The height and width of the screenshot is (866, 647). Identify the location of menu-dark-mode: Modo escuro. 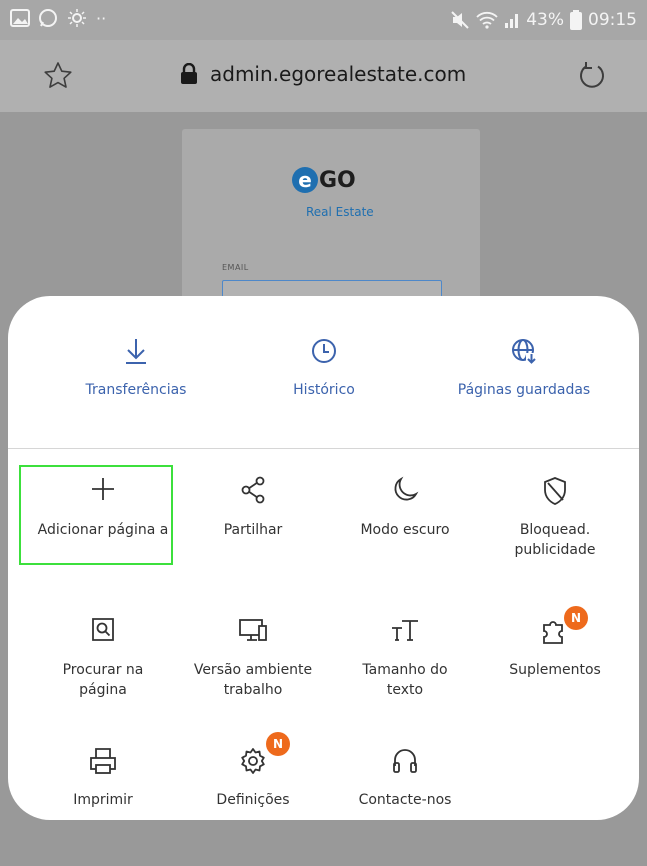
(405, 508).